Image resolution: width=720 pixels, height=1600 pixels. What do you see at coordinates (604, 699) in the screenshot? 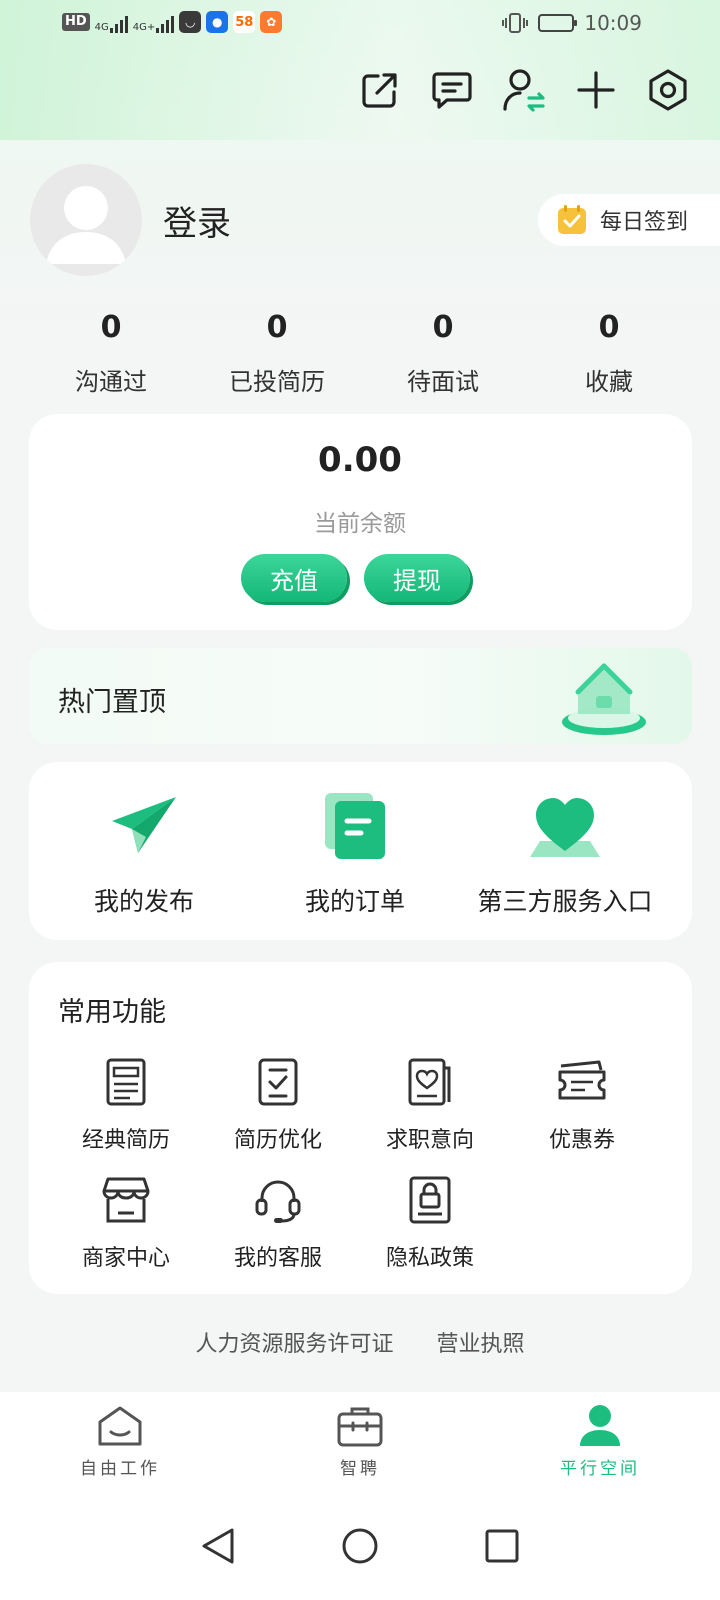
I see `house-pedestal-icon` at bounding box center [604, 699].